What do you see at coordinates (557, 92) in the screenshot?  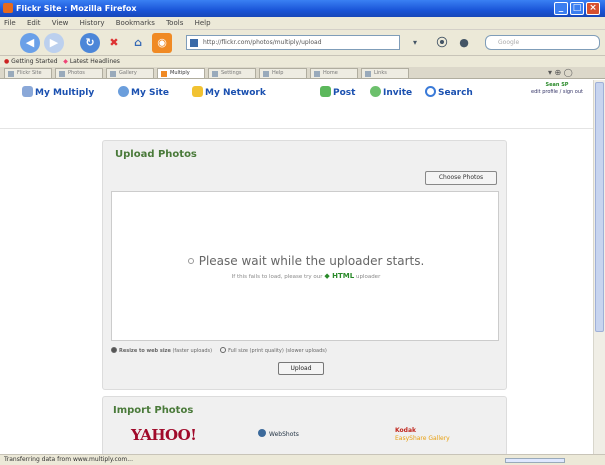 I see `user-links: edit profile / sign out` at bounding box center [557, 92].